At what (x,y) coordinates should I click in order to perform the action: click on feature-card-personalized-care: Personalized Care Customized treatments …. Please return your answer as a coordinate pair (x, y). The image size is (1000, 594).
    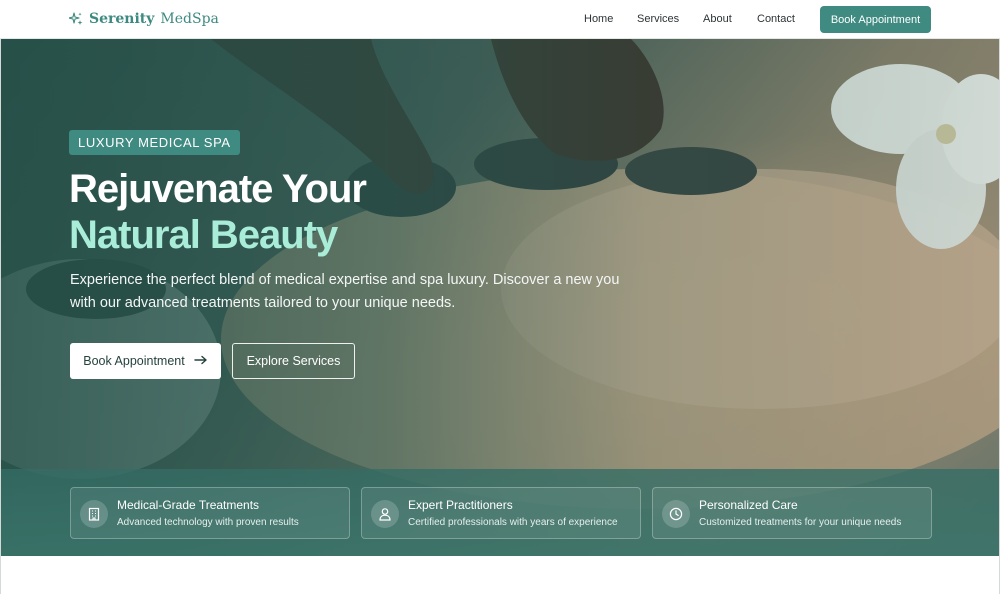
    Looking at the image, I should click on (792, 513).